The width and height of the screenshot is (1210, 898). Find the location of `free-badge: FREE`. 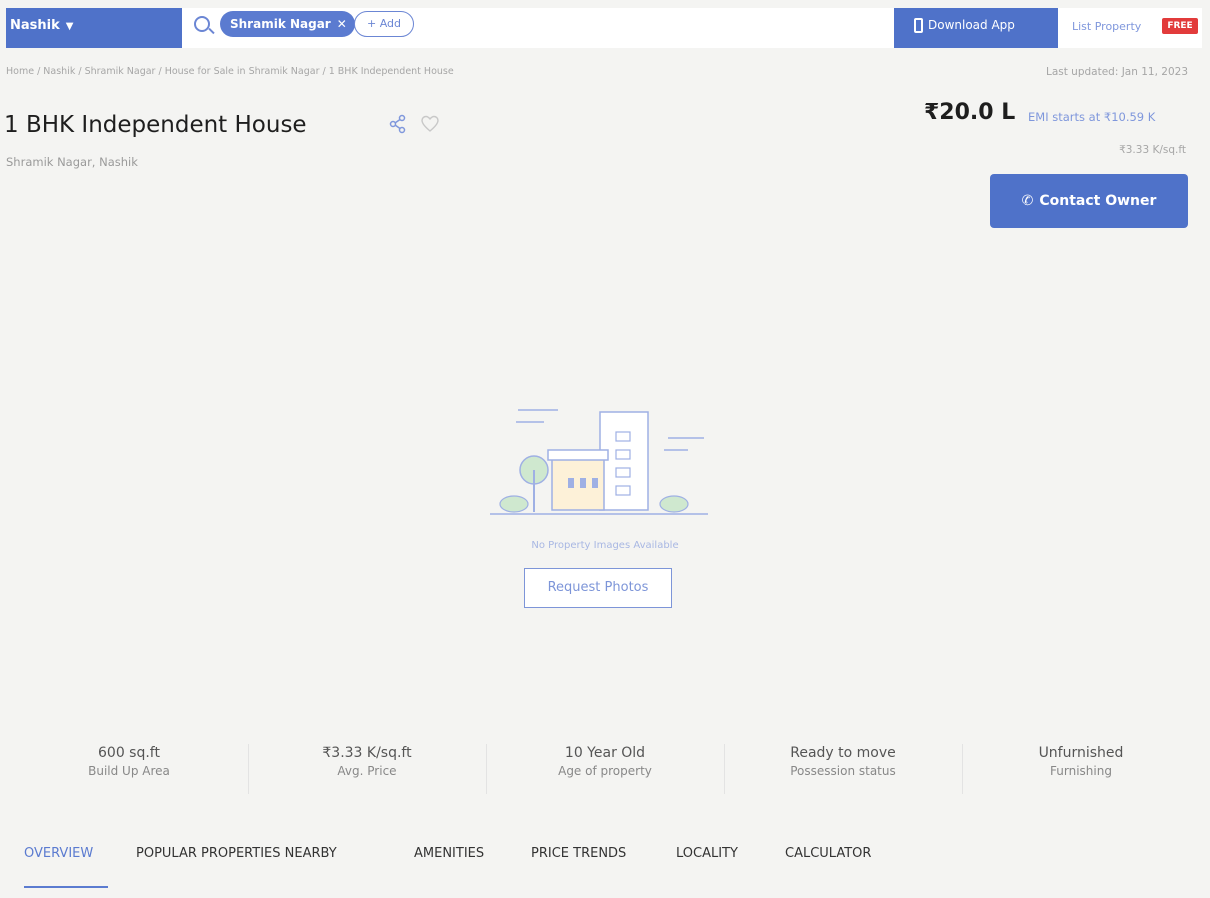

free-badge: FREE is located at coordinates (1180, 26).